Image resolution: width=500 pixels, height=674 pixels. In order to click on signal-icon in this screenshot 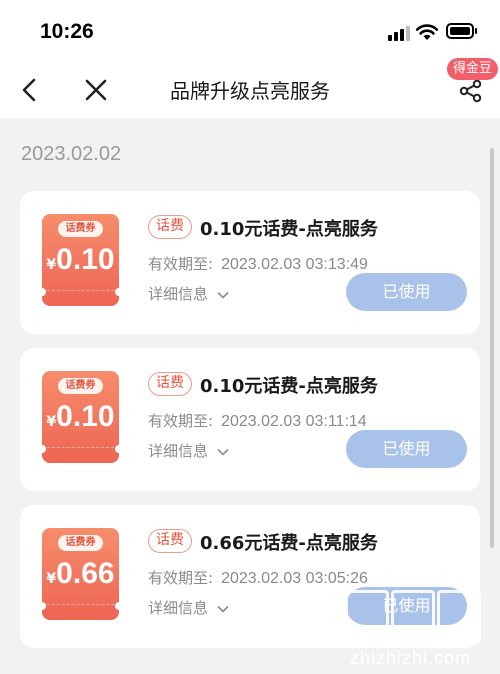, I will do `click(399, 33)`.